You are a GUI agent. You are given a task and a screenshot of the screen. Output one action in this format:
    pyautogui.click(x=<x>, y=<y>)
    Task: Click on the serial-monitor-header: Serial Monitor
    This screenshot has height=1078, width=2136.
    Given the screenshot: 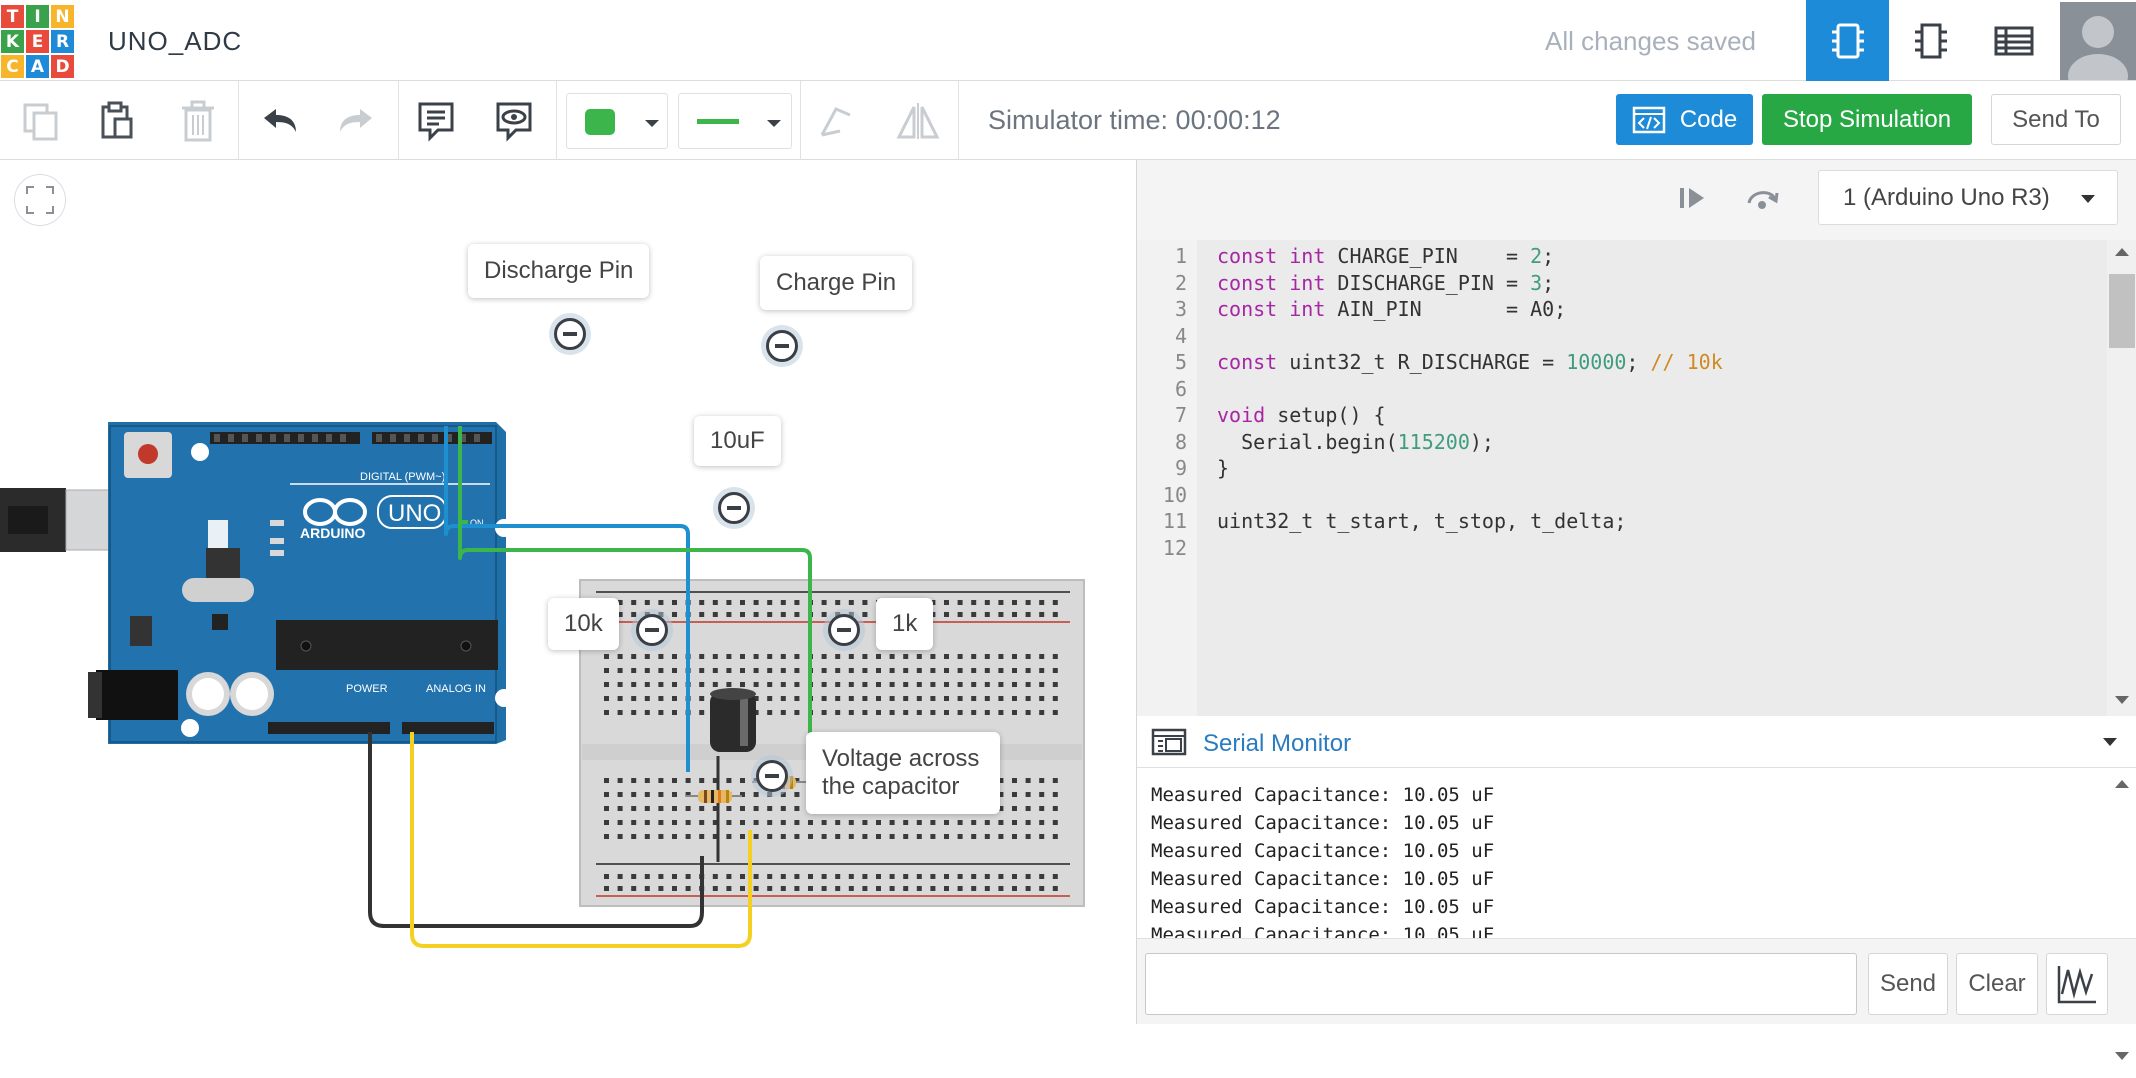 What is the action you would take?
    pyautogui.click(x=1636, y=742)
    